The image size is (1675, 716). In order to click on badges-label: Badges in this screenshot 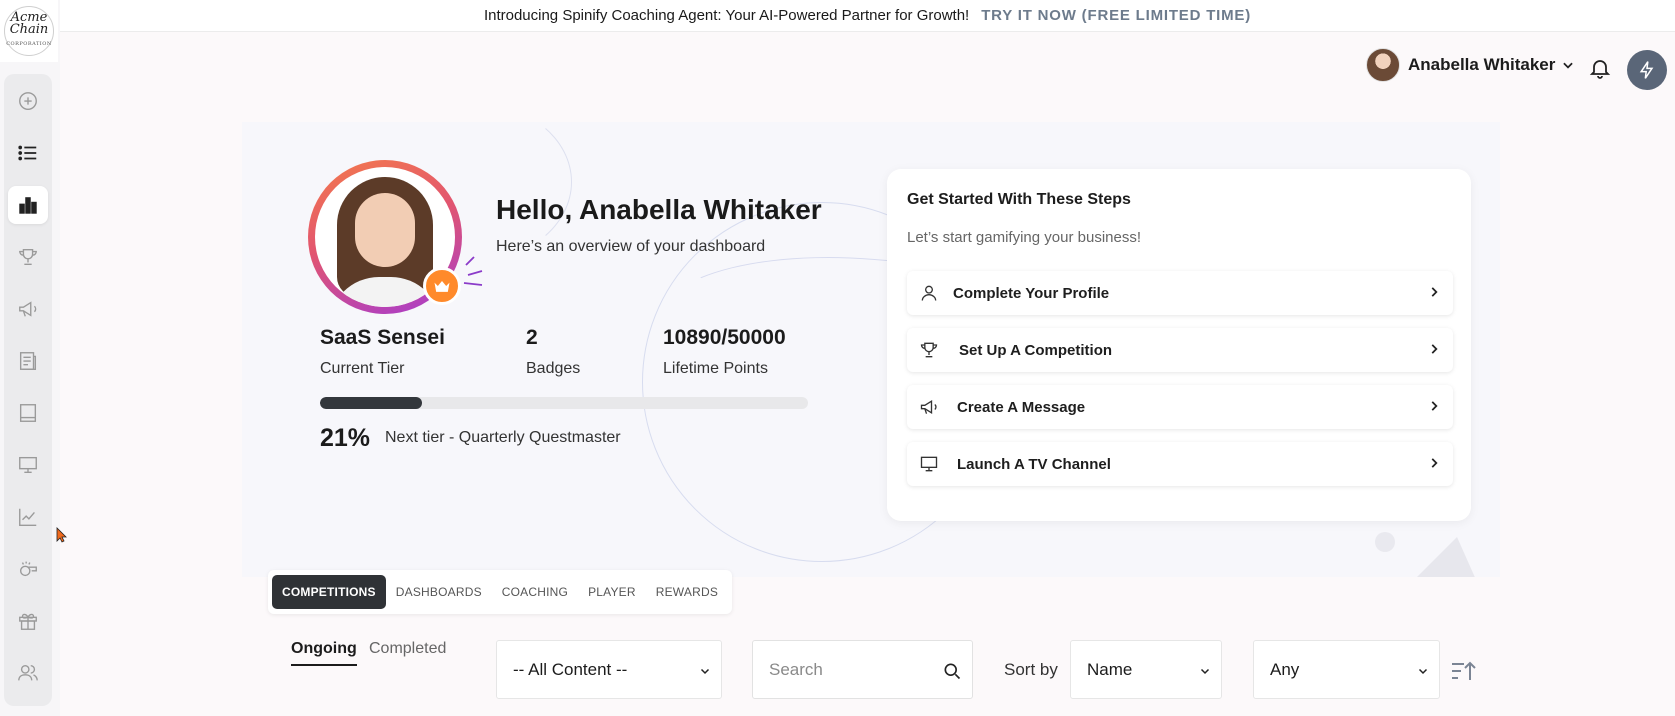, I will do `click(553, 368)`.